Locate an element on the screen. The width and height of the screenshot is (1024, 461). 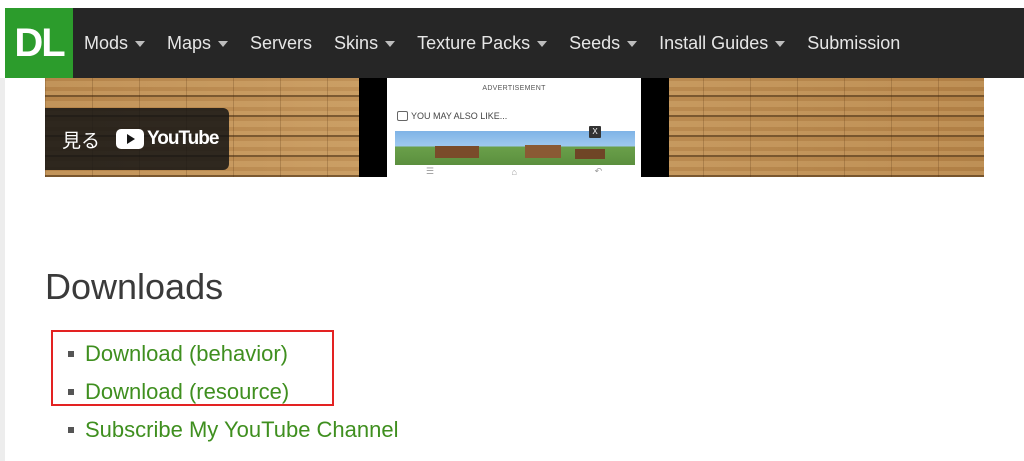
ad-label: ADVERTISEMENT is located at coordinates (514, 88).